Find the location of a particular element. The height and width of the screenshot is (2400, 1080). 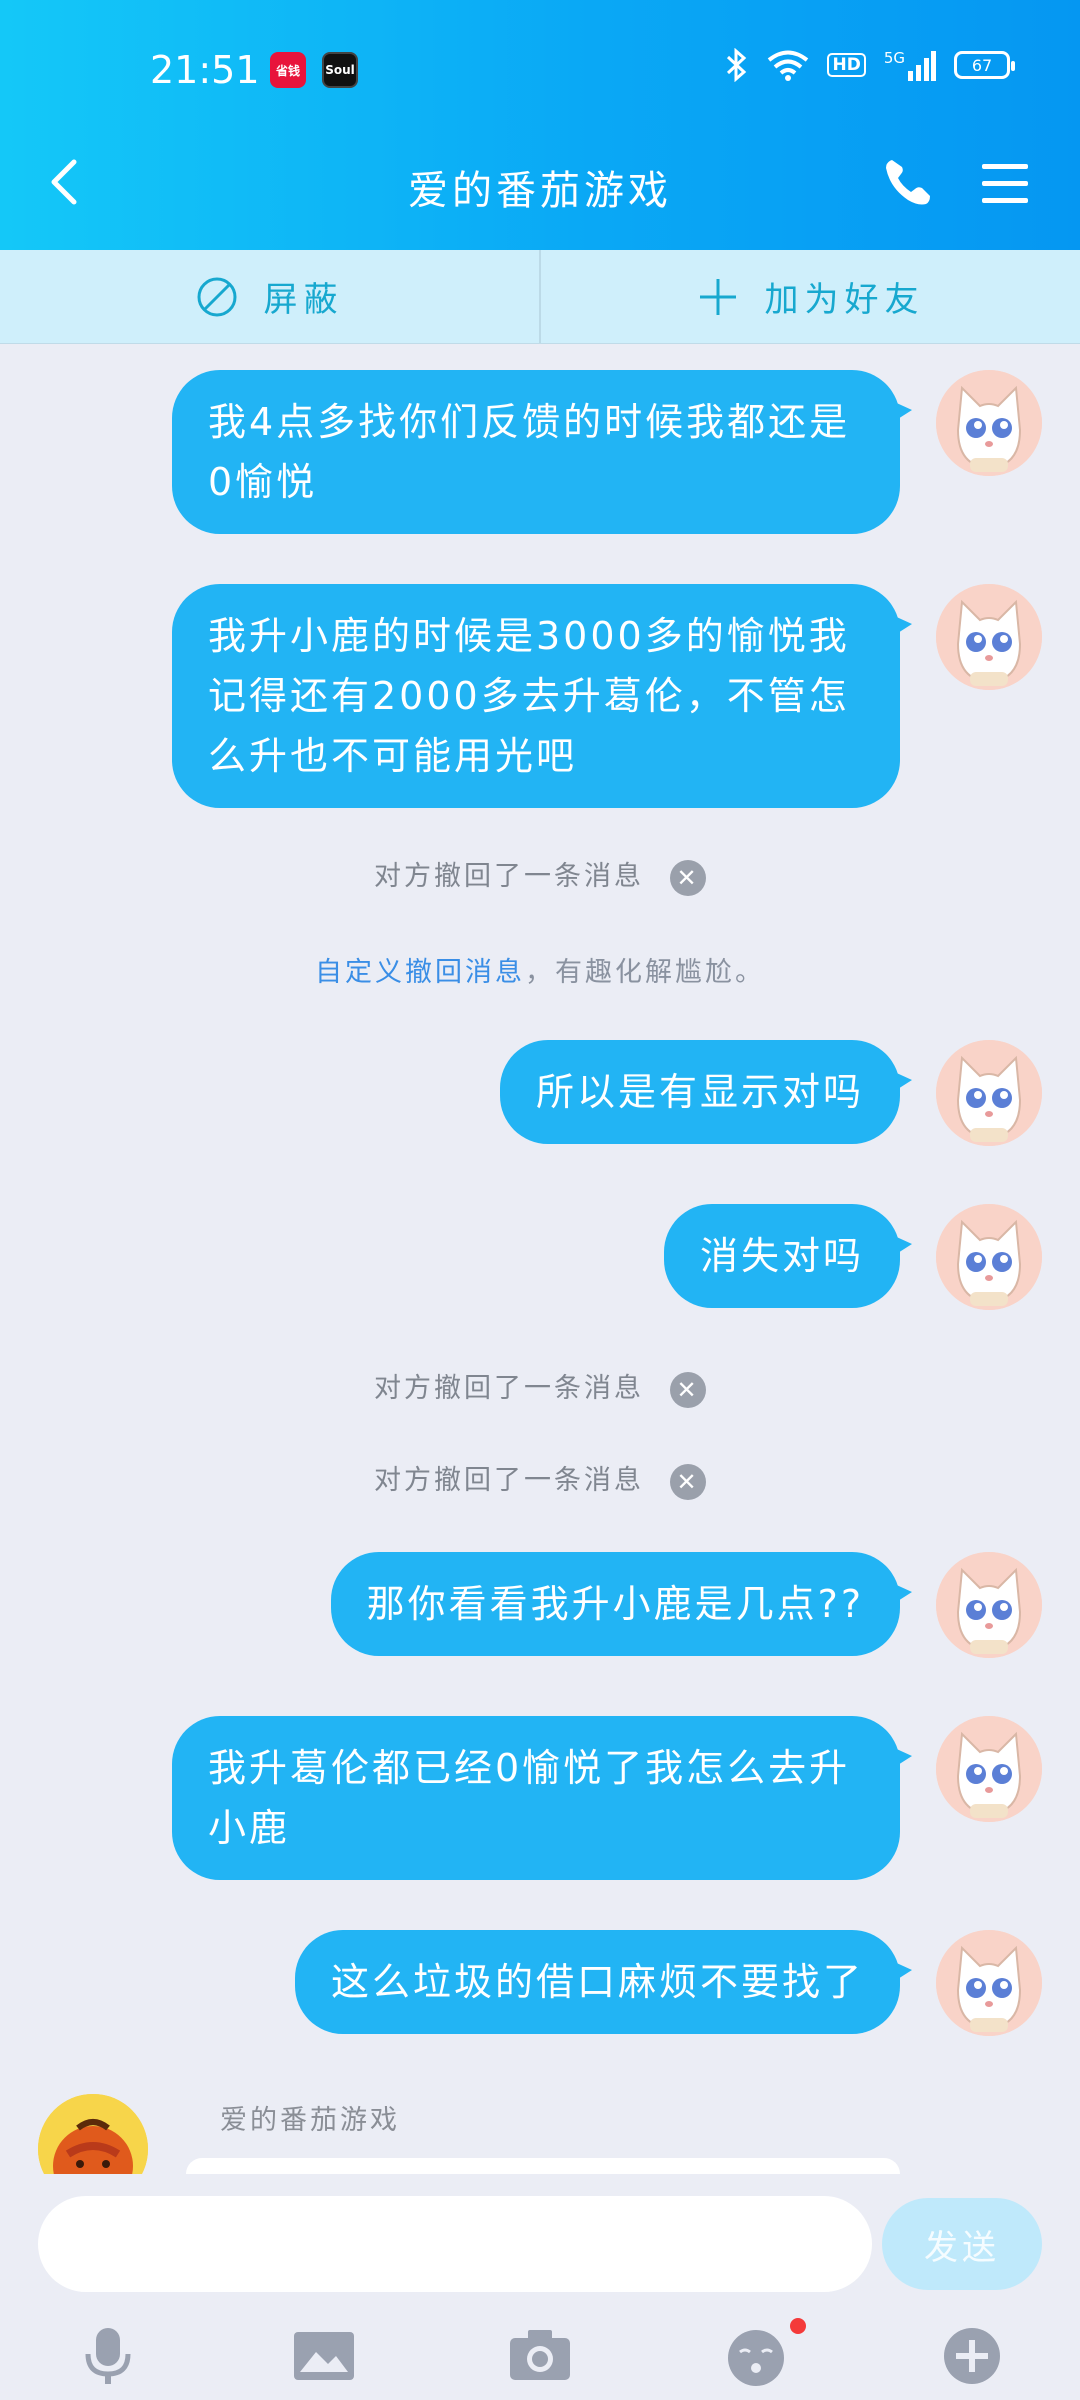

send-button: 发送 is located at coordinates (962, 2244).